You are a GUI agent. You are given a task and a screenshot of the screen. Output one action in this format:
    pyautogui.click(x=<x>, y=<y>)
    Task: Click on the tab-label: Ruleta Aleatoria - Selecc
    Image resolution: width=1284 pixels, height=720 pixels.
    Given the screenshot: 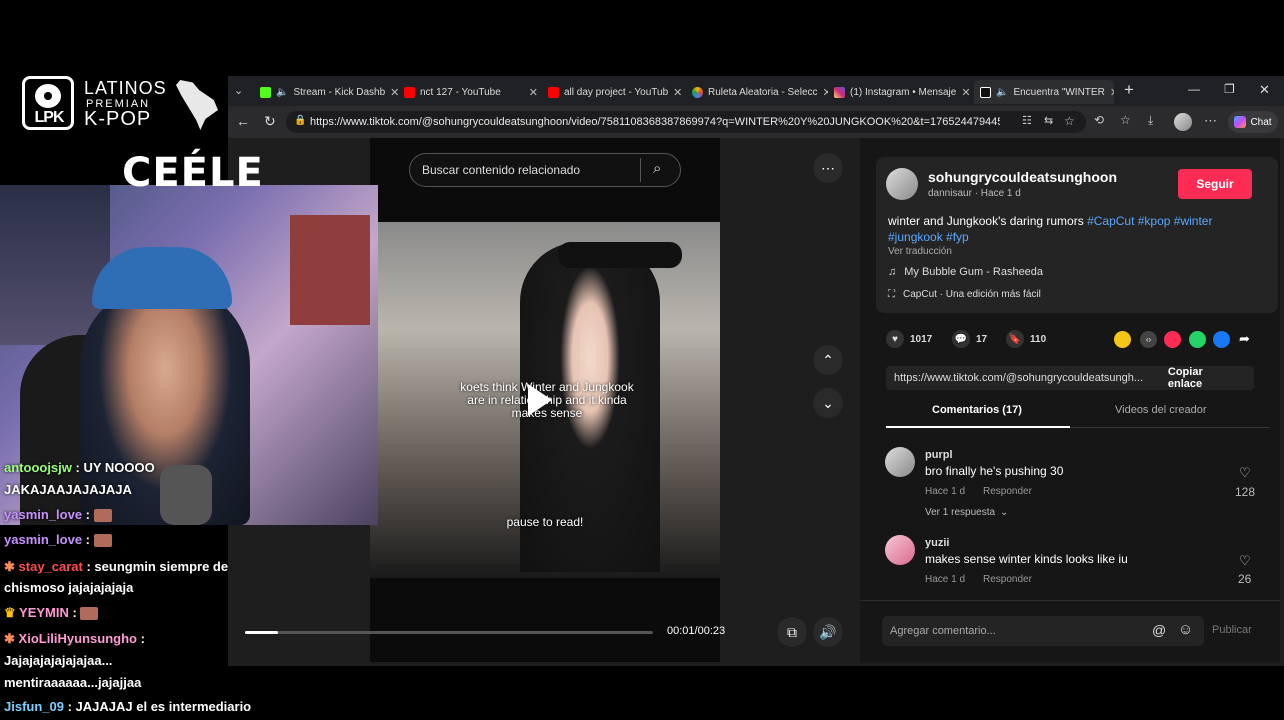 What is the action you would take?
    pyautogui.click(x=763, y=92)
    